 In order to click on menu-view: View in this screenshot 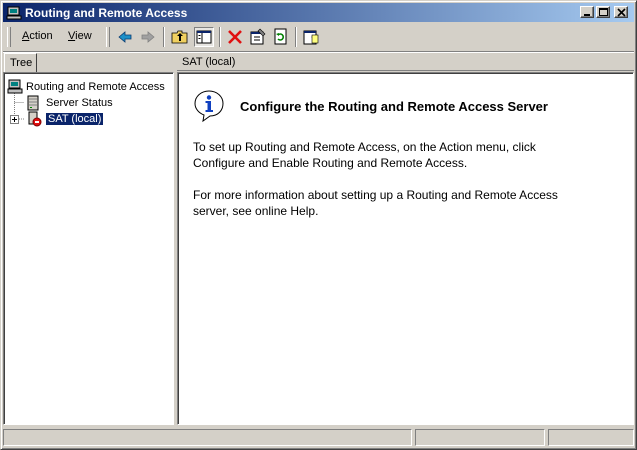, I will do `click(80, 36)`.